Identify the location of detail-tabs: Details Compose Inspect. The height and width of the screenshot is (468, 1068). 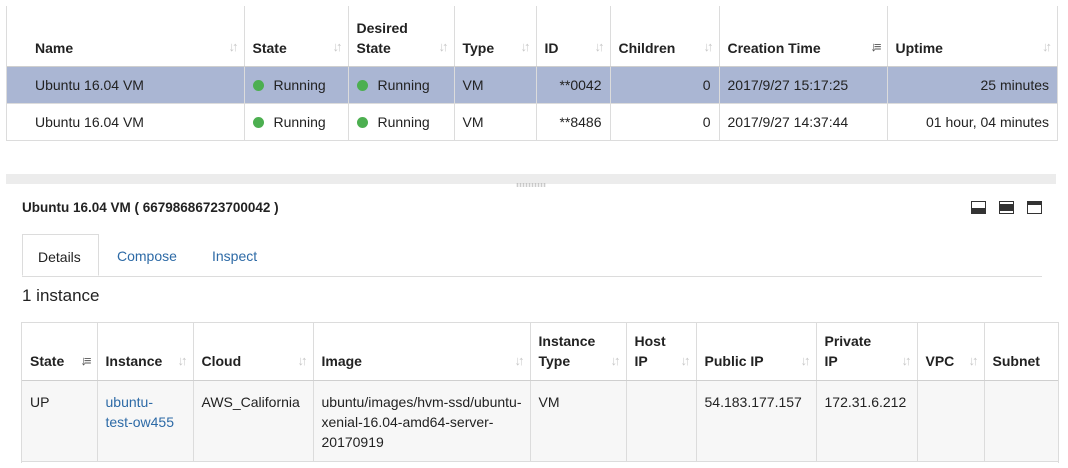
(532, 255).